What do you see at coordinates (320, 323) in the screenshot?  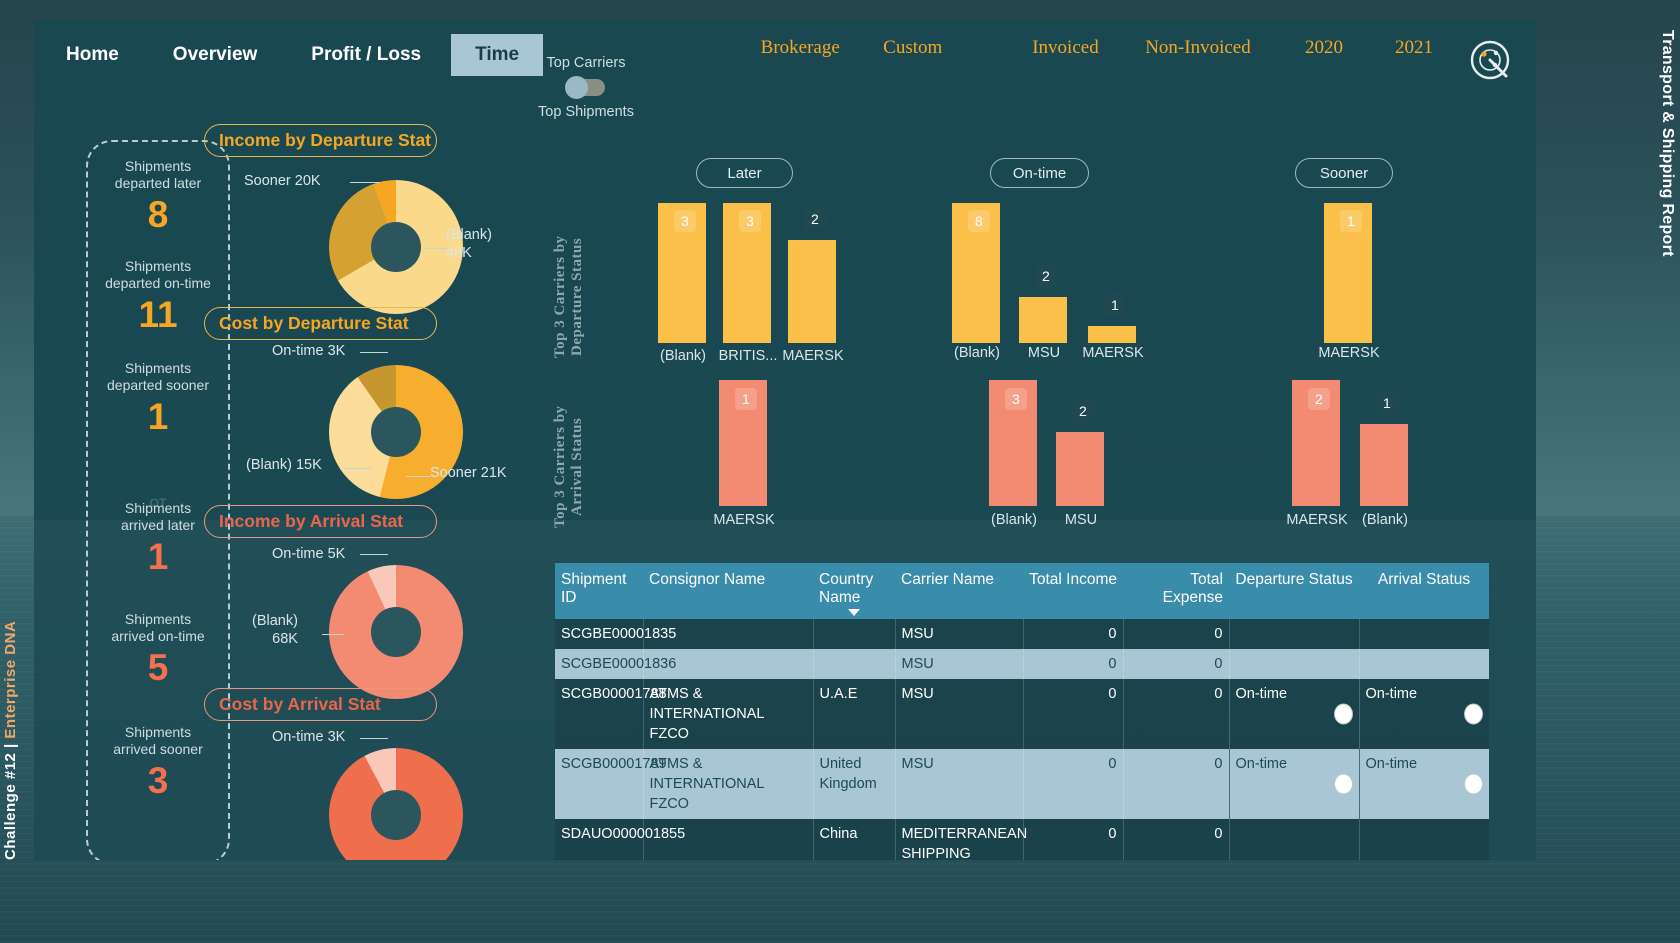 I see `donut-title-cost-by-departure: Cost by Departure Stat` at bounding box center [320, 323].